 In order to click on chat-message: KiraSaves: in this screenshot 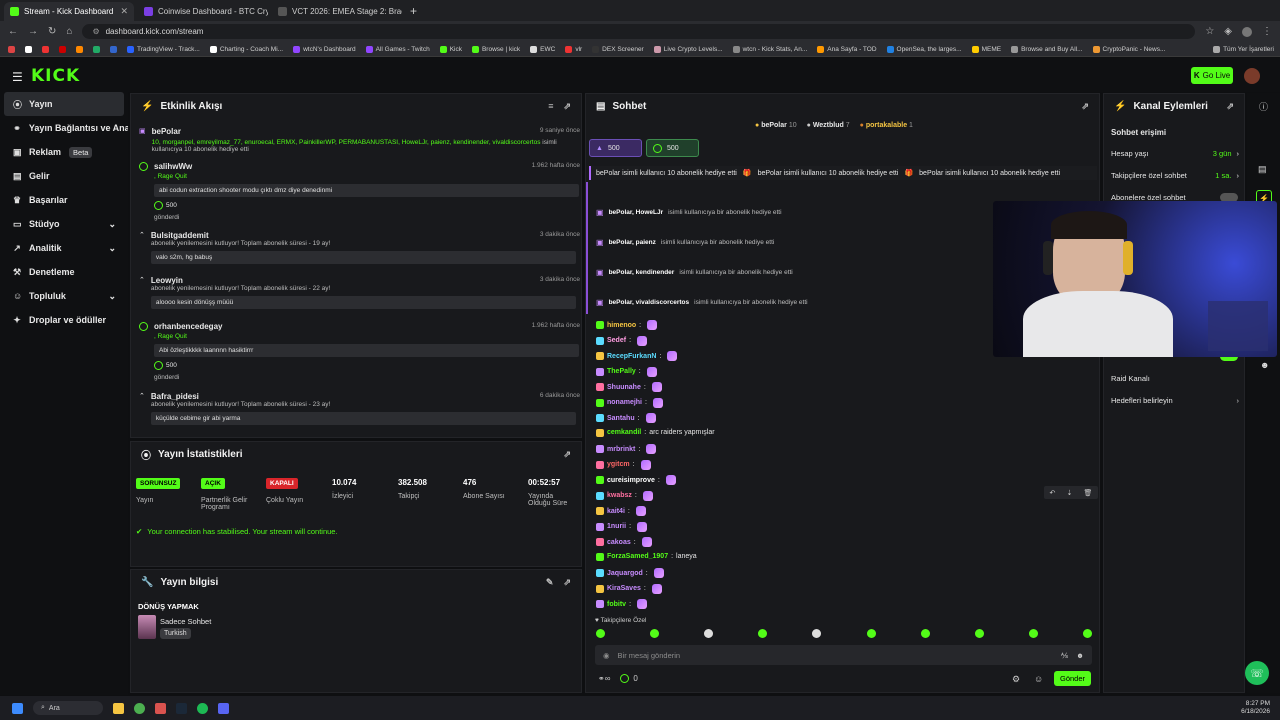, I will do `click(629, 588)`.